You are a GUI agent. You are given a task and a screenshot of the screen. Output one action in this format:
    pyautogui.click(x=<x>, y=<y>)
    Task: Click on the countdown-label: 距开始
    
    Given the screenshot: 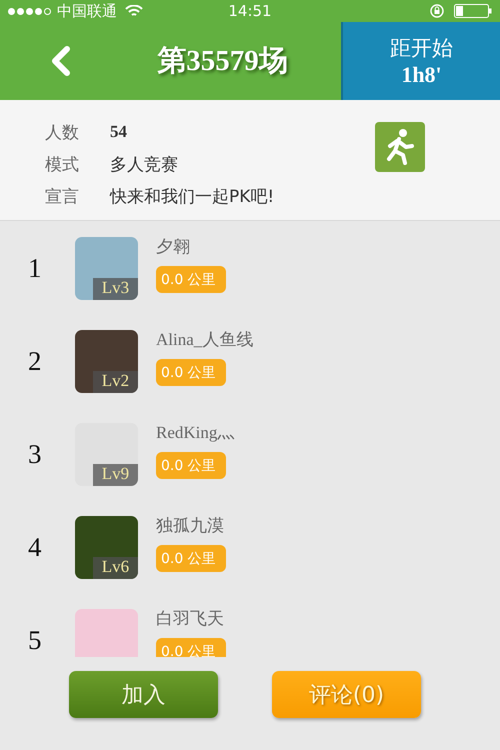 What is the action you would take?
    pyautogui.click(x=421, y=48)
    